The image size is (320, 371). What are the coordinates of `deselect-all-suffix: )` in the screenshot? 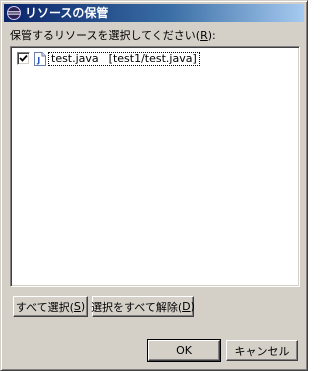 It's located at (192, 306).